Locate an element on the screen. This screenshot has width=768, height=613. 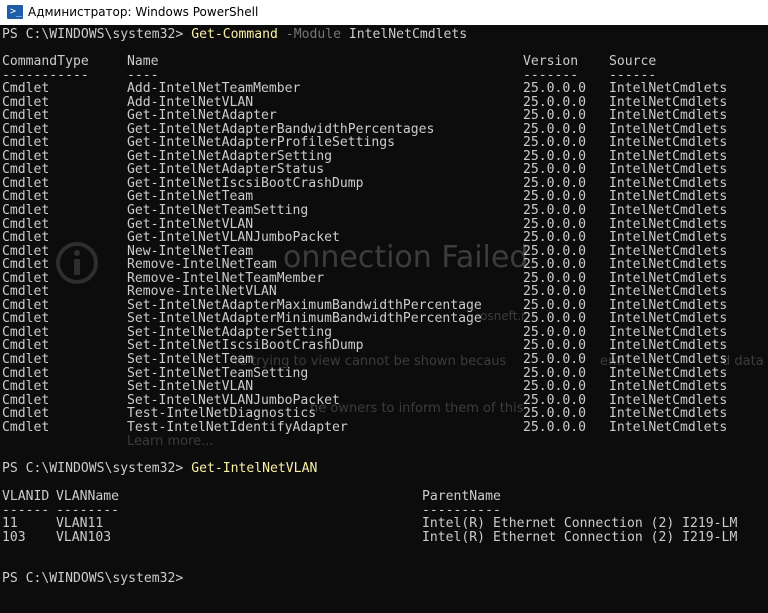
table-cell: New-IntelNetTeam is located at coordinates (190, 251).